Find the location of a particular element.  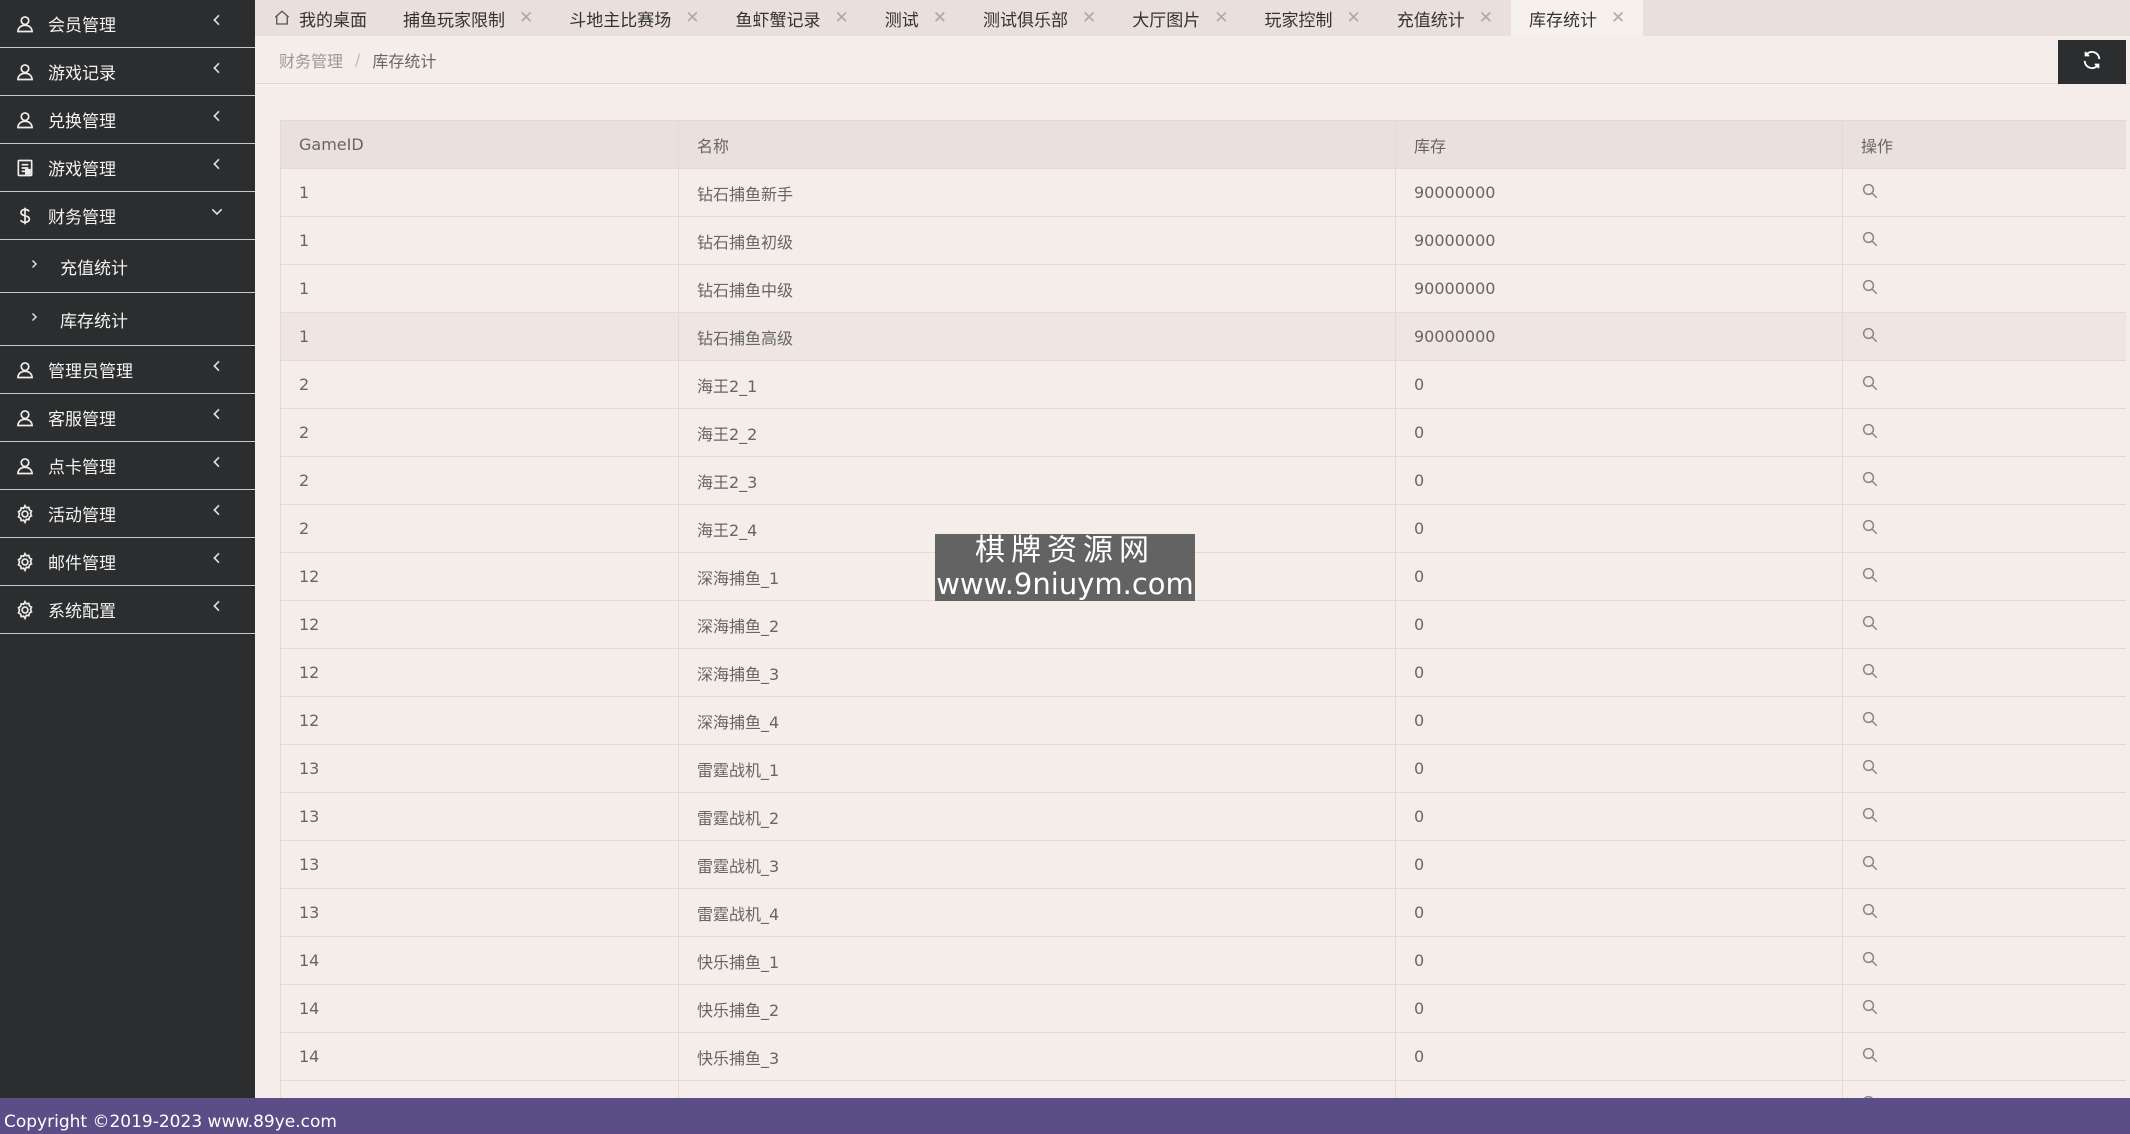

sidebar-item-5: 管理员管理 is located at coordinates (127, 370).